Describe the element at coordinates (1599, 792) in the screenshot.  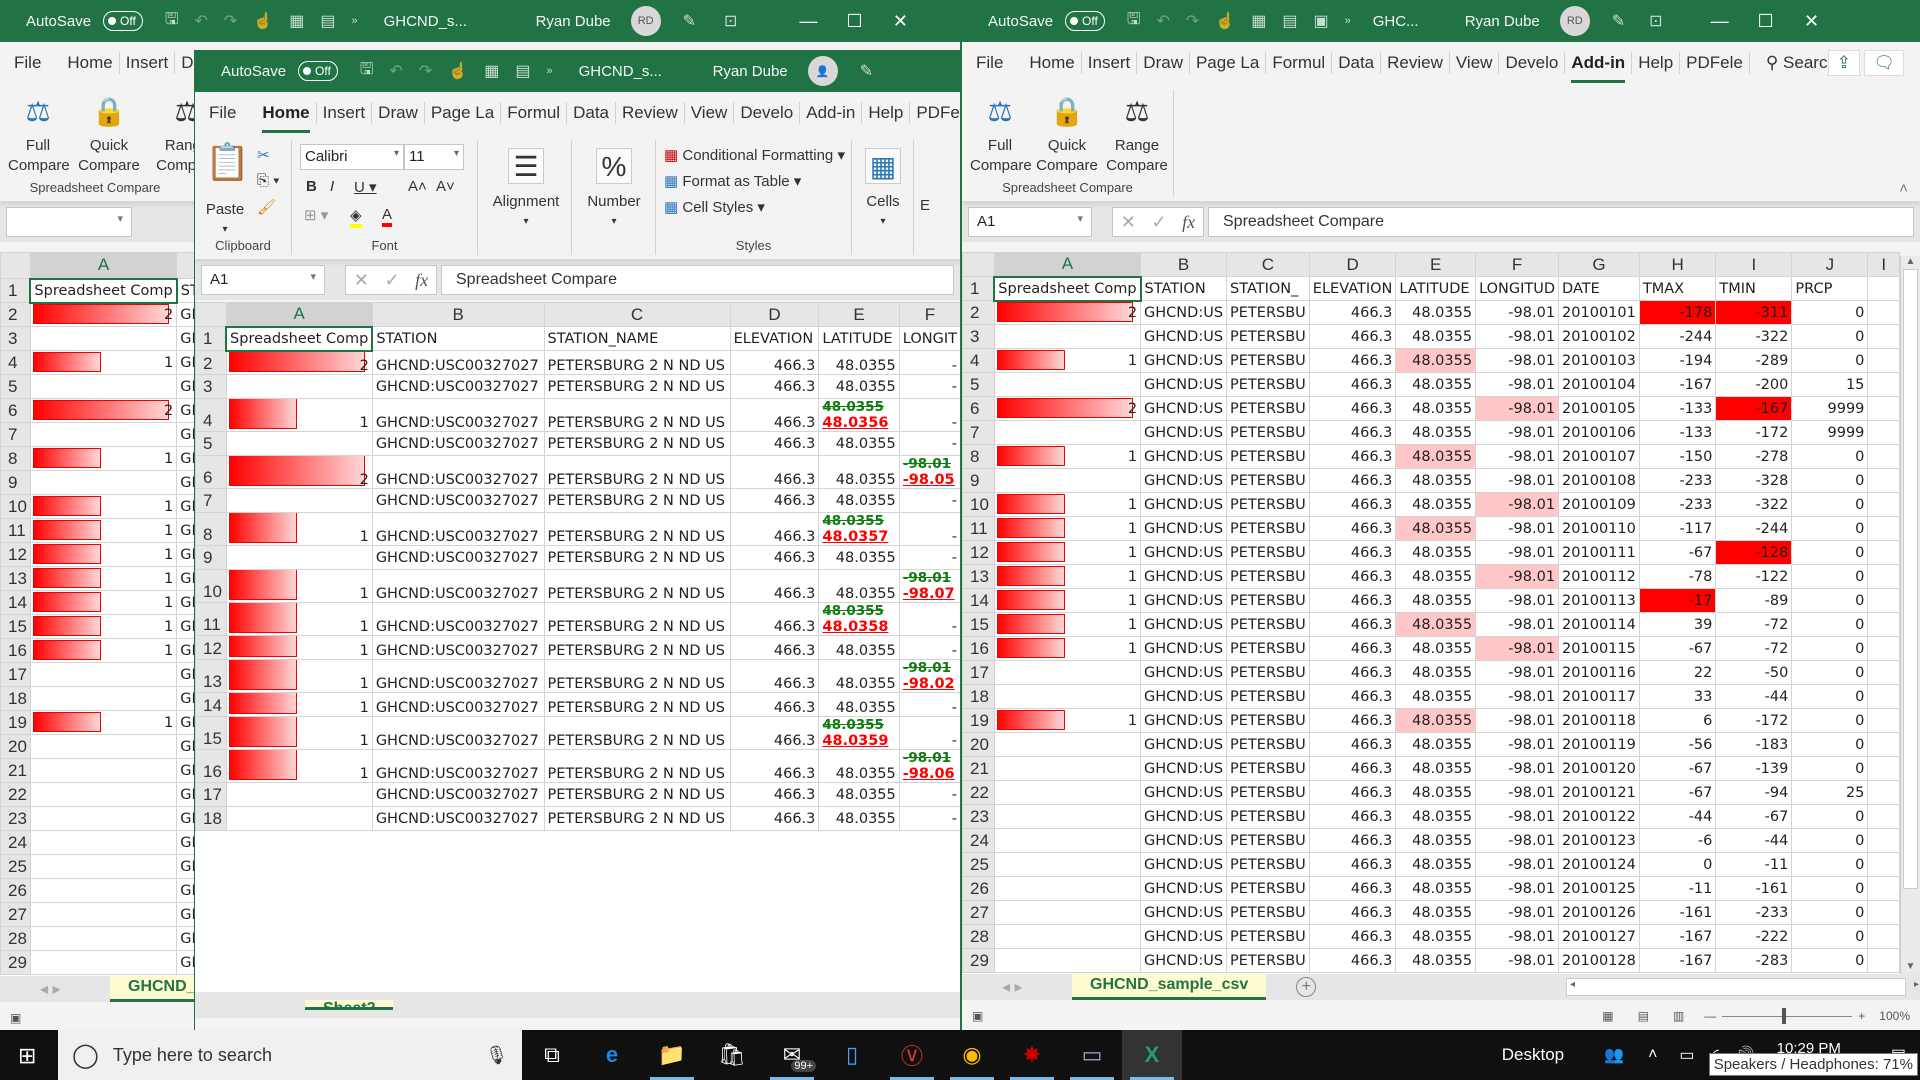
I see `date-cell: 20100121` at that location.